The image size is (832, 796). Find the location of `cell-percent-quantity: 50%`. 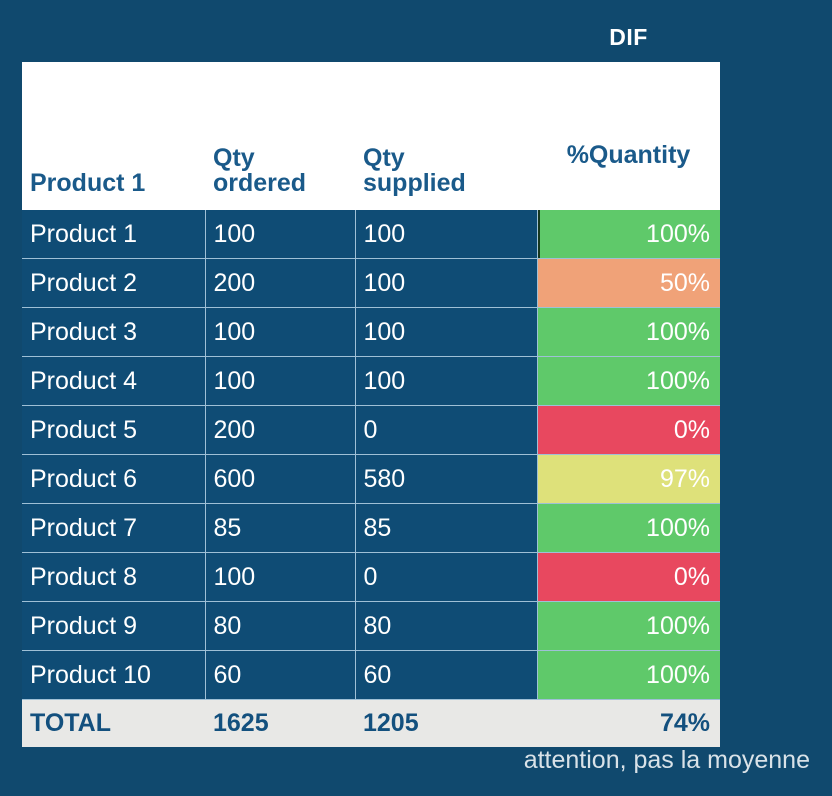

cell-percent-quantity: 50% is located at coordinates (628, 283).